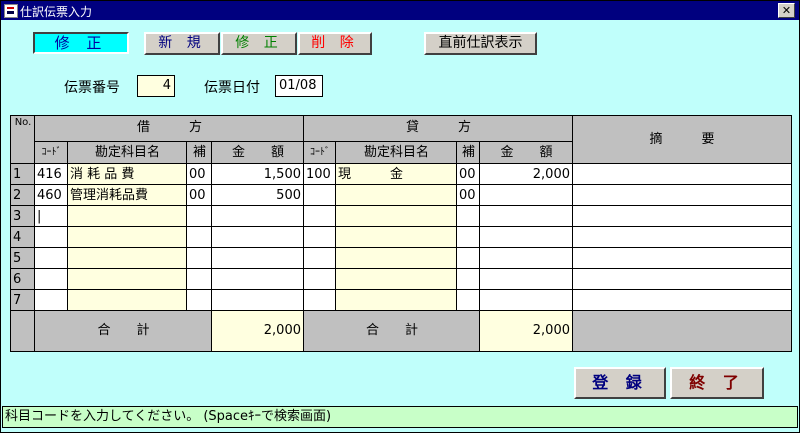 The height and width of the screenshot is (433, 800). I want to click on debit-total-label: 合 計, so click(123, 331).